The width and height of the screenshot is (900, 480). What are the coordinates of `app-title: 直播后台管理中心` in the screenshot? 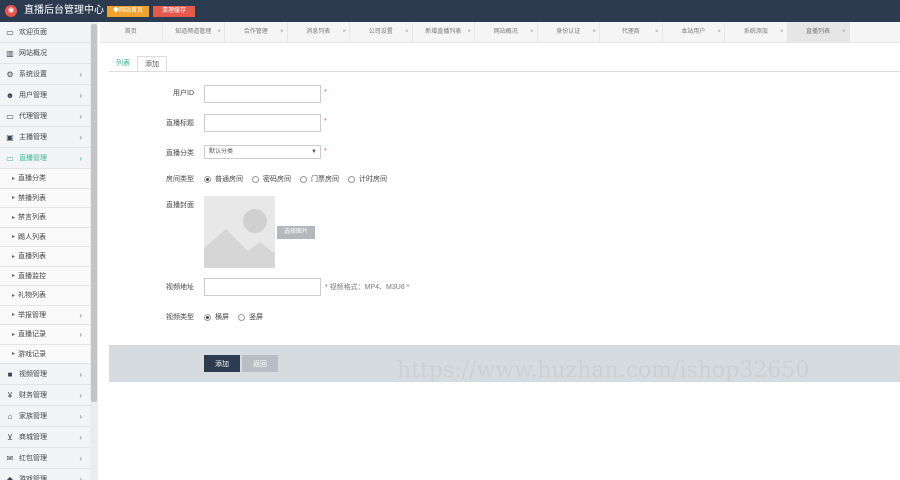 It's located at (64, 10).